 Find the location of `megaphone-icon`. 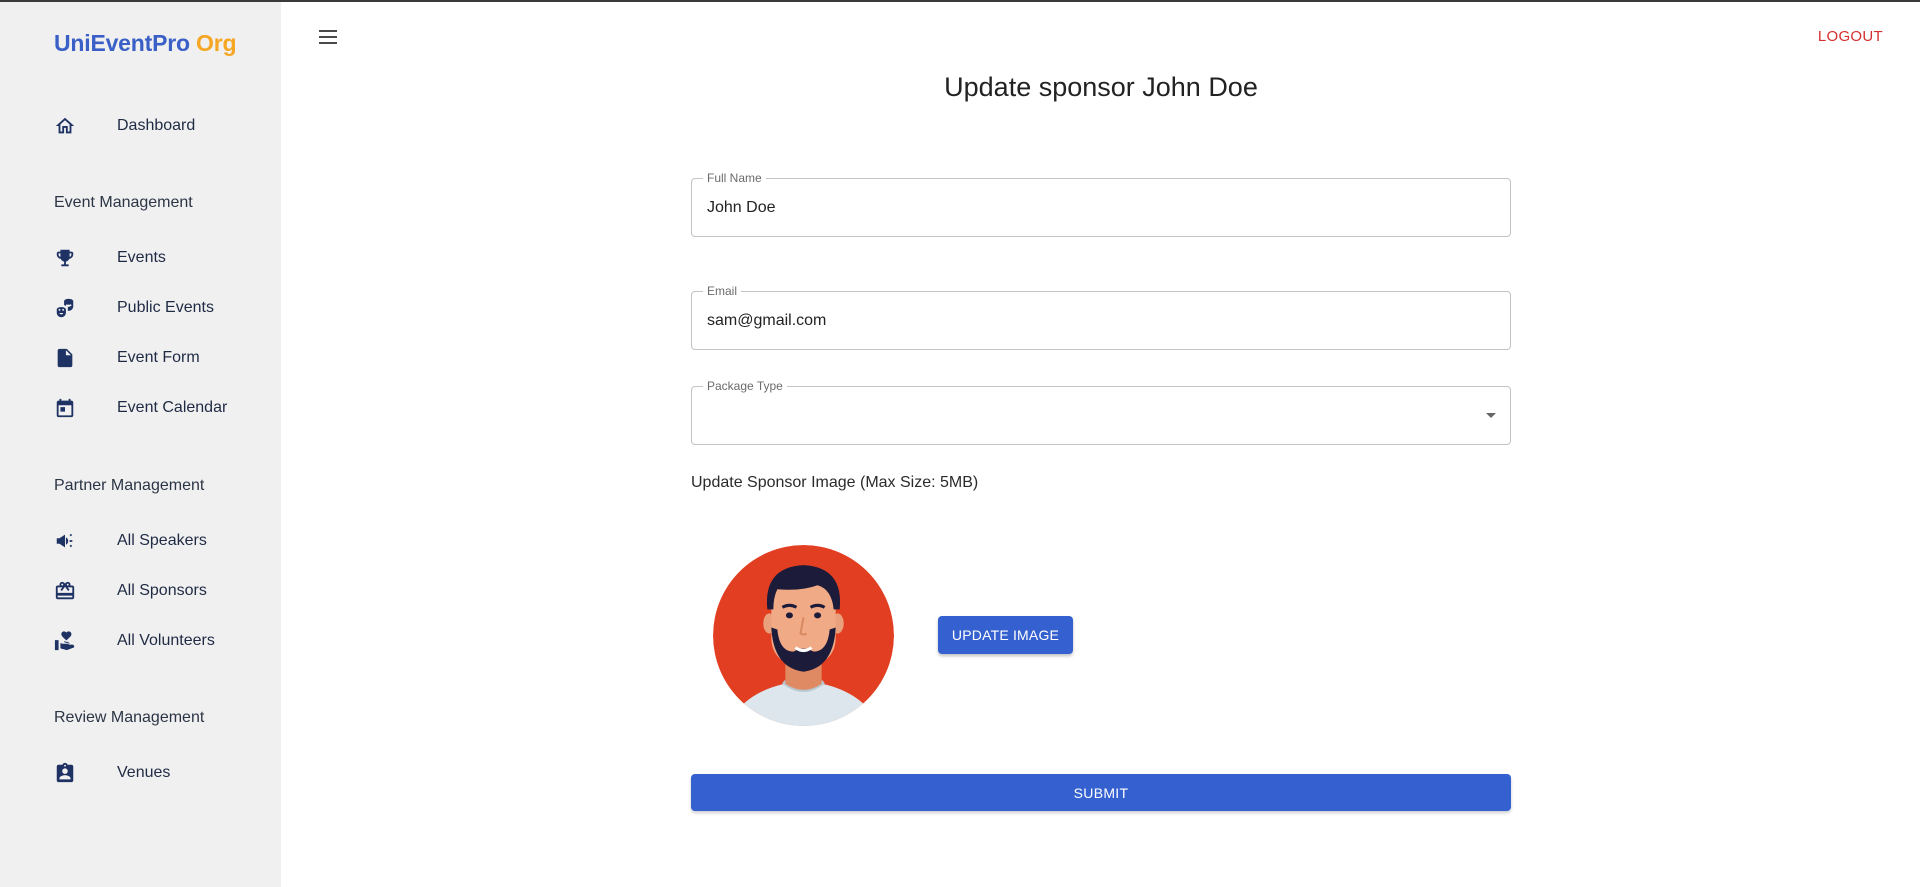

megaphone-icon is located at coordinates (65, 541).